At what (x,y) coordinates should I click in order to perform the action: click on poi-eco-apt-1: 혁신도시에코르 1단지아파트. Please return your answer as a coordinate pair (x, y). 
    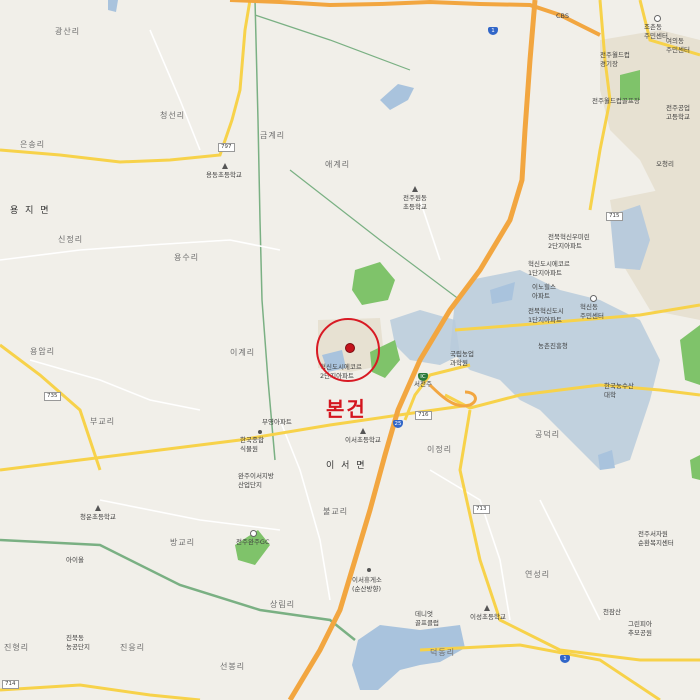
    Looking at the image, I should click on (549, 269).